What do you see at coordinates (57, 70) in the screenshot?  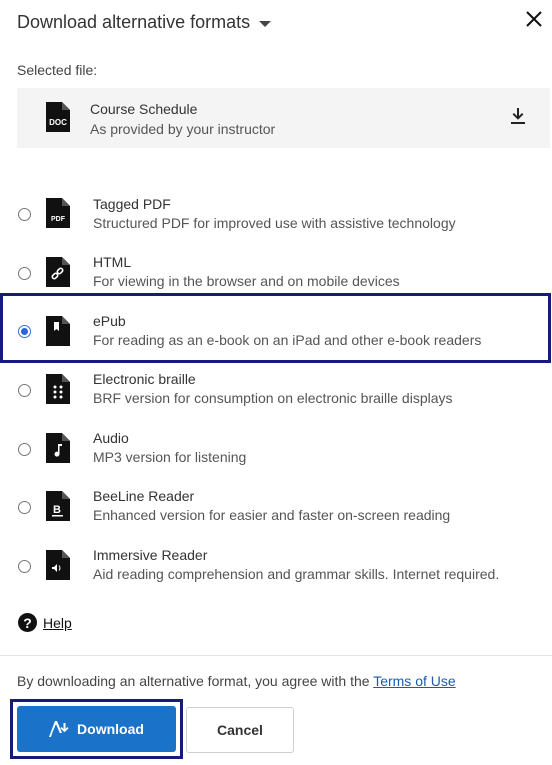 I see `selected-file-label: Selected file:` at bounding box center [57, 70].